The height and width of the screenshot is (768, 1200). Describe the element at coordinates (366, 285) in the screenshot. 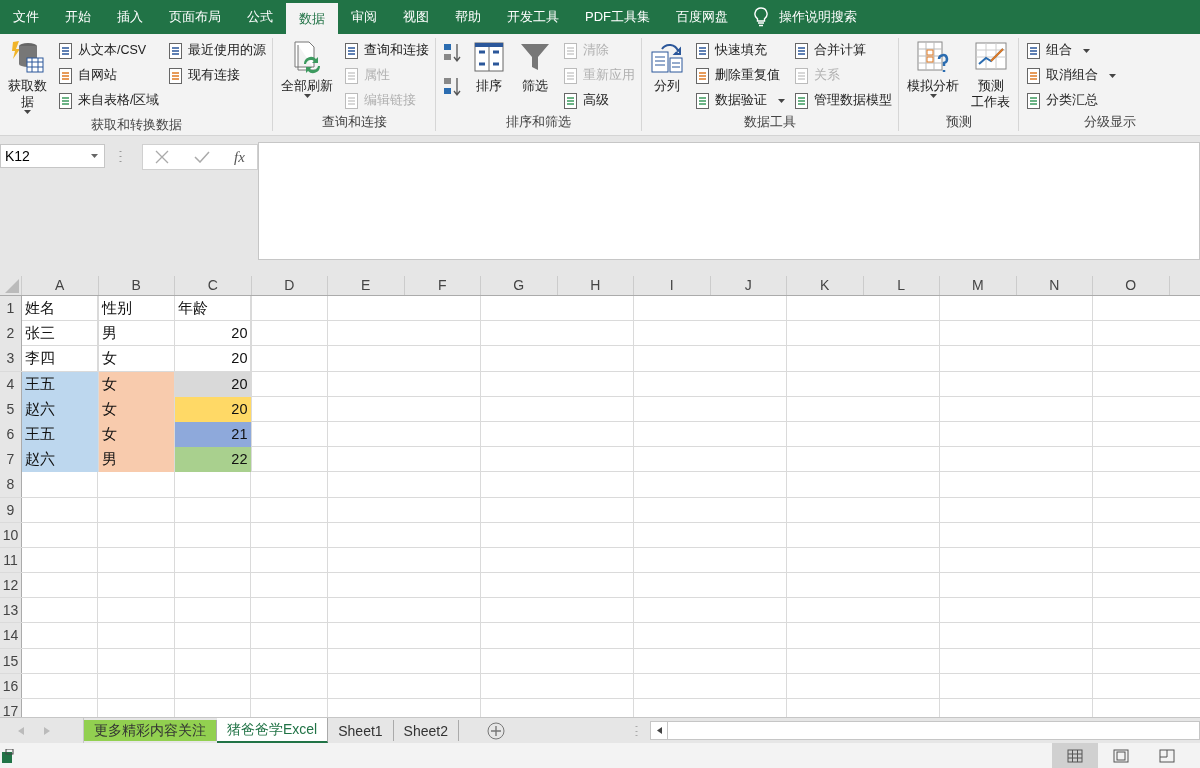

I see `column-header: E` at that location.